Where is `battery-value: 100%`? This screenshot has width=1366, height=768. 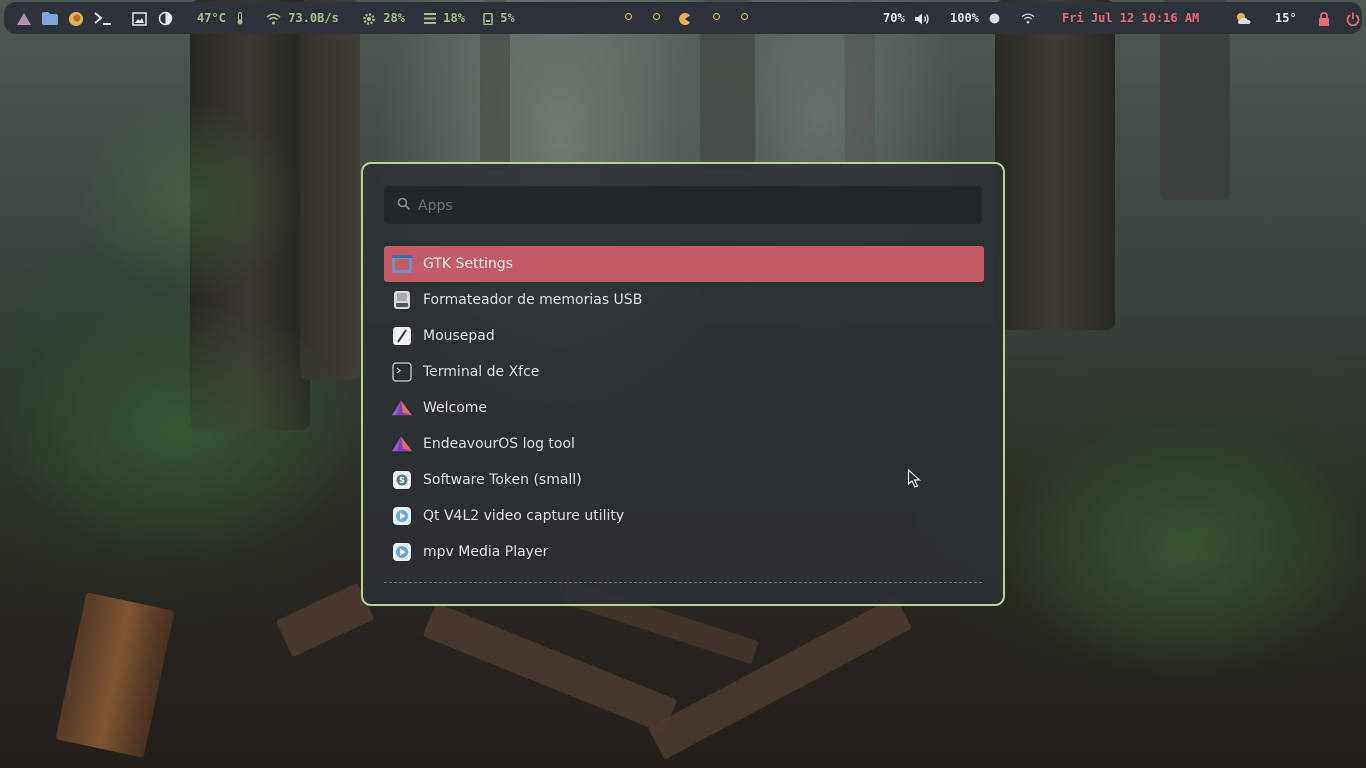
battery-value: 100% is located at coordinates (964, 18).